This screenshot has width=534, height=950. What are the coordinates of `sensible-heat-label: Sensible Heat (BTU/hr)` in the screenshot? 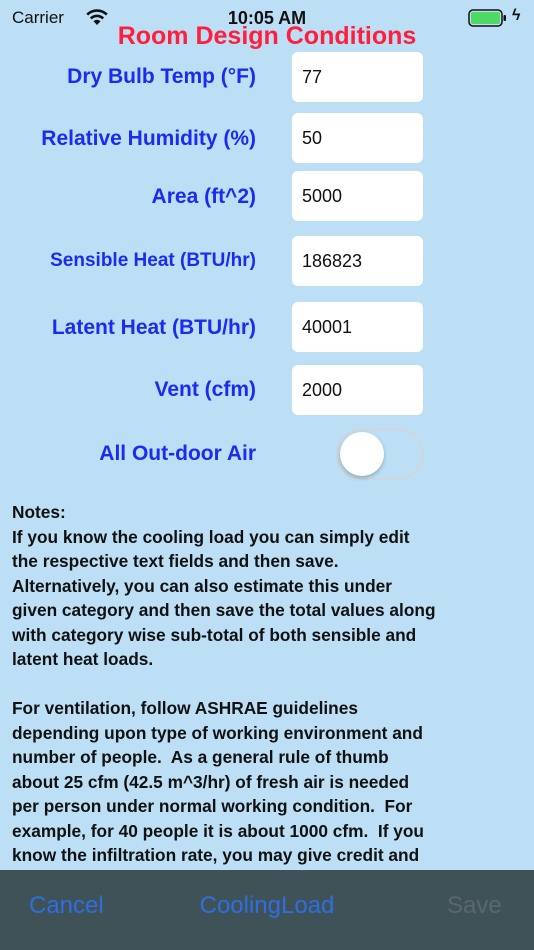 It's located at (153, 260).